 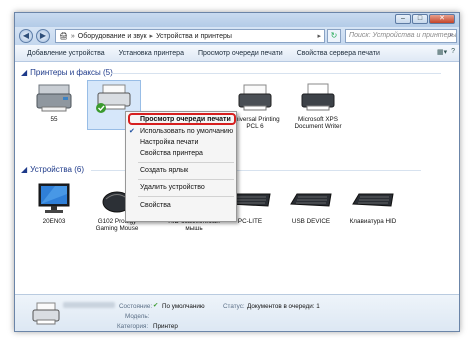 What do you see at coordinates (43, 36) in the screenshot?
I see `forward-arrow-icon: ▶` at bounding box center [43, 36].